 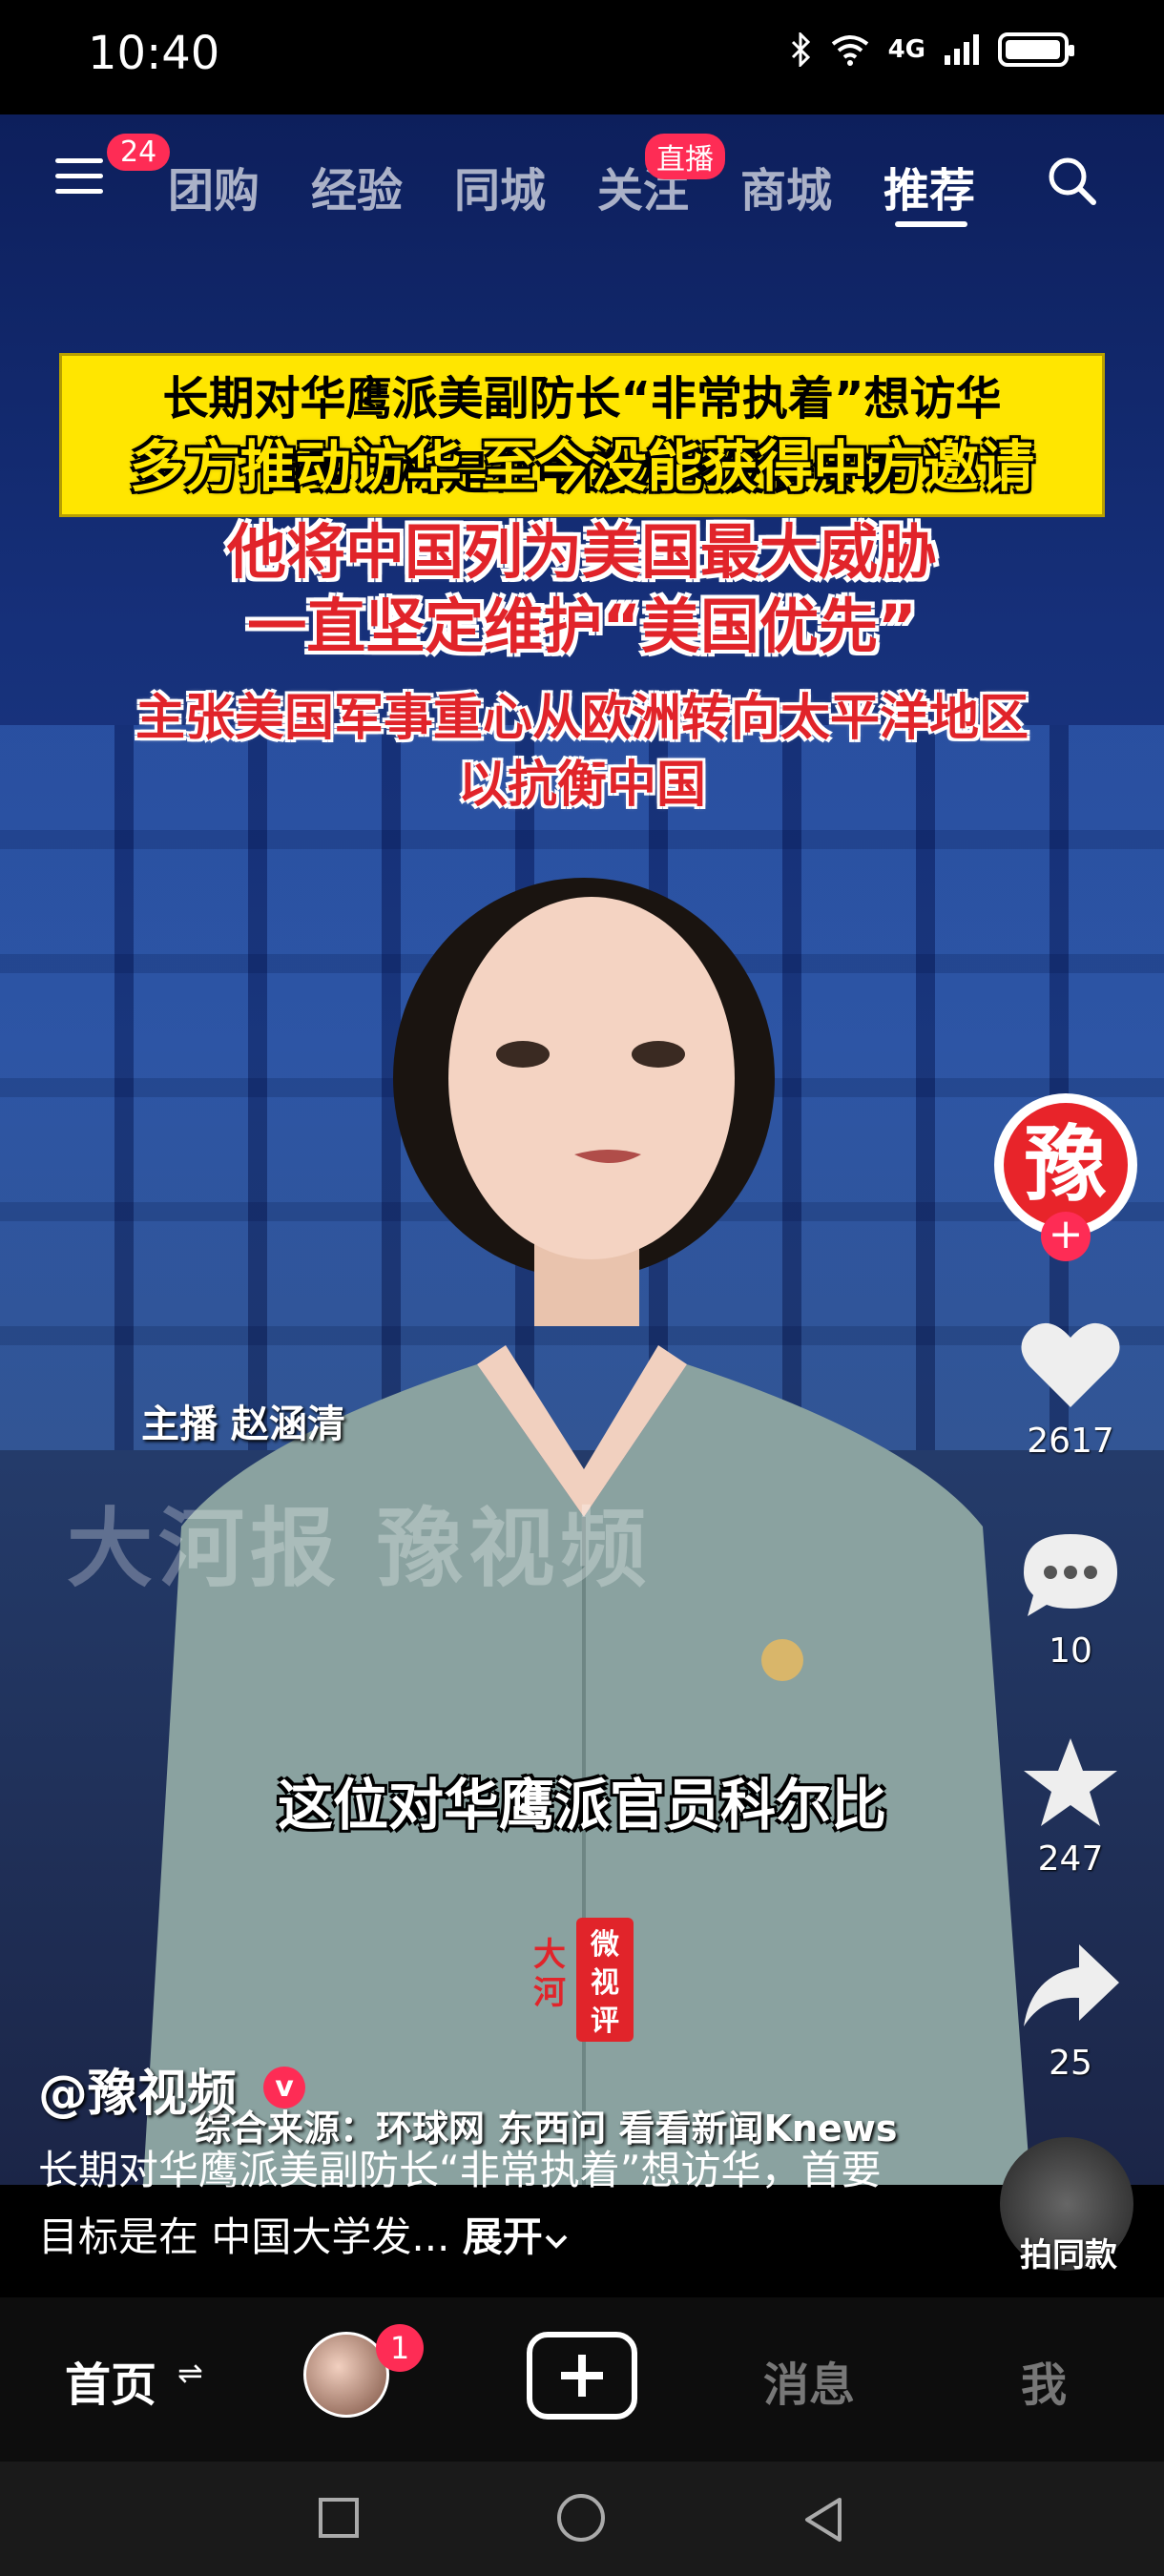 I want to click on heart-icon, so click(x=1070, y=1364).